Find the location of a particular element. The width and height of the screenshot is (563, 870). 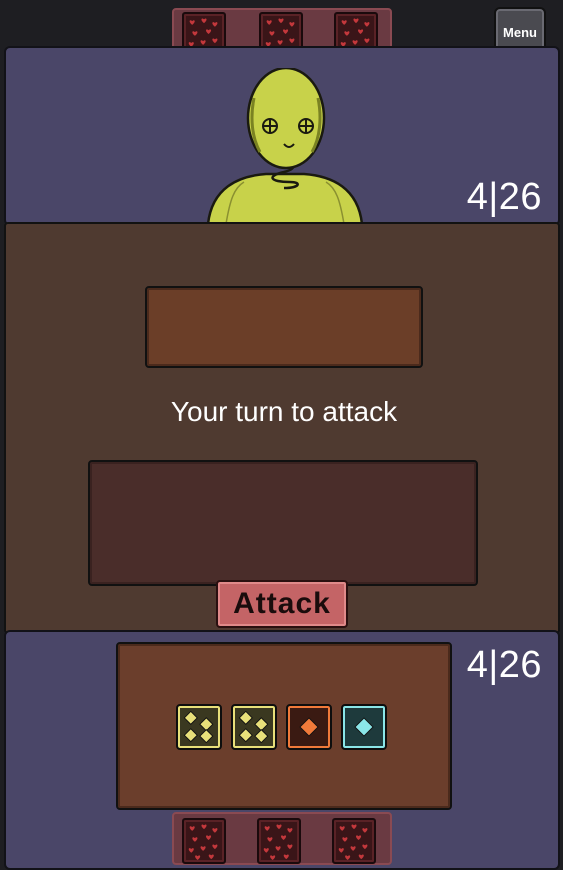

dice-cyan is located at coordinates (364, 727).